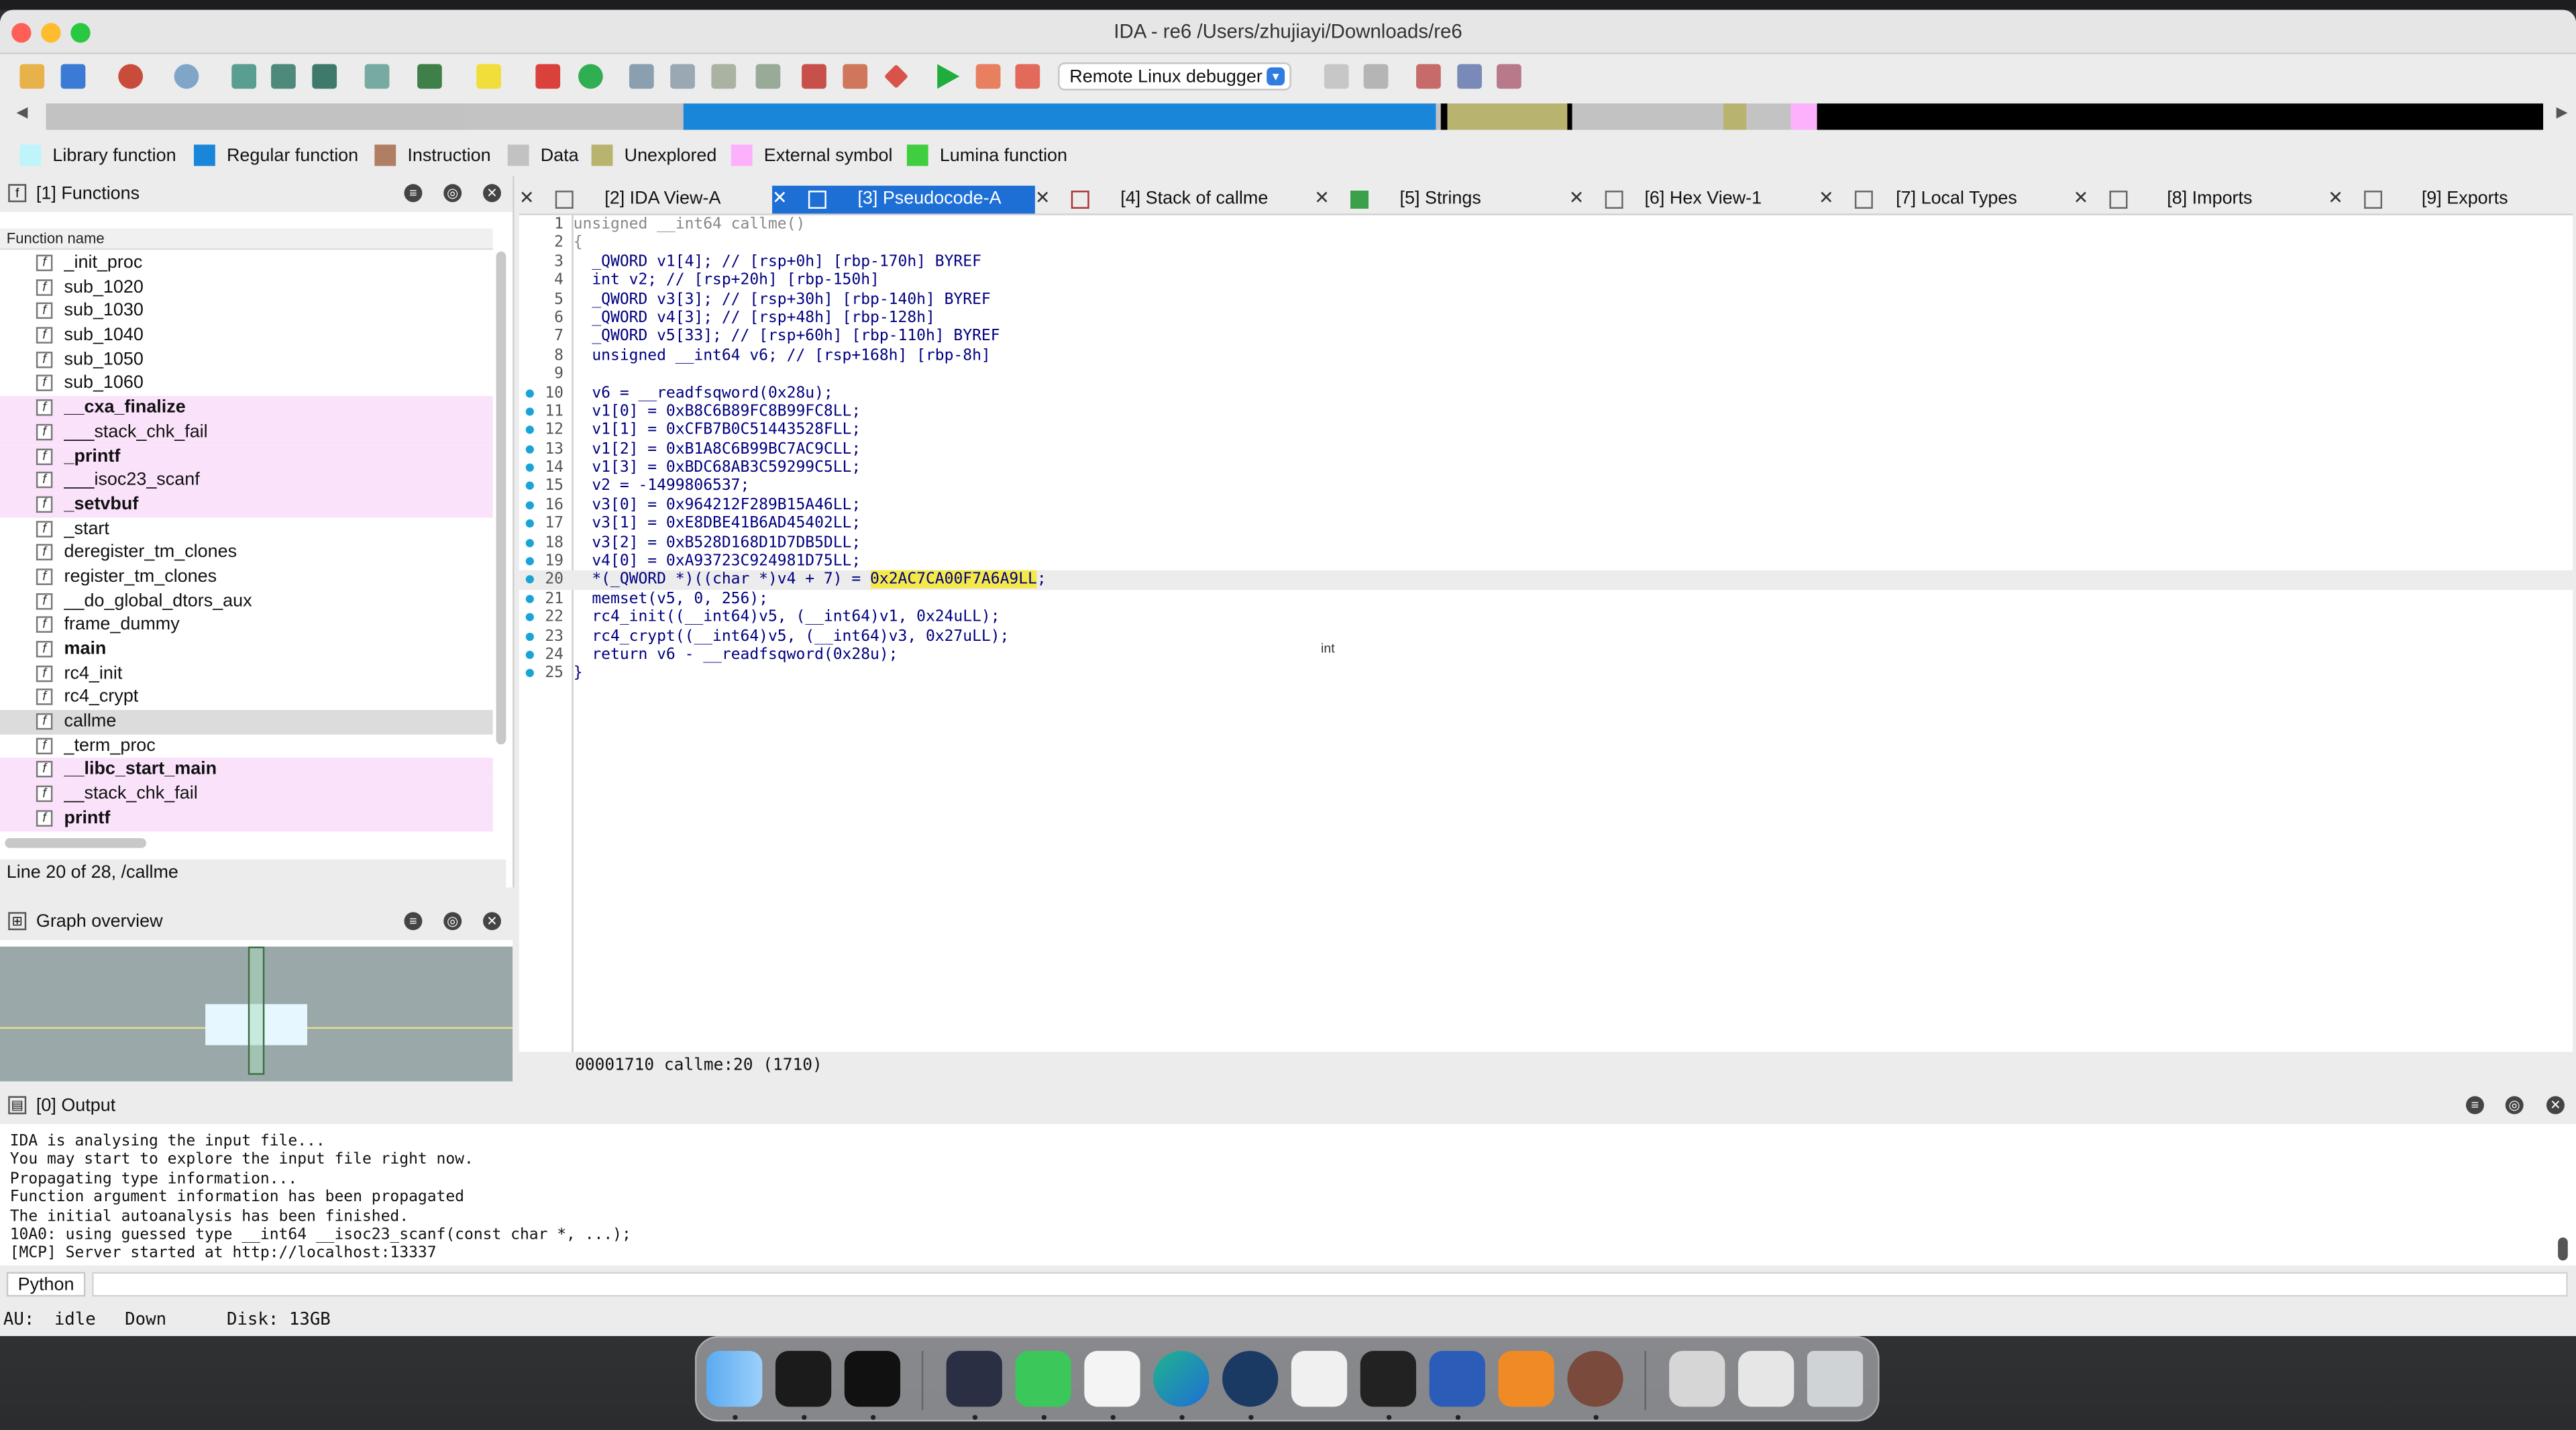 Image resolution: width=2576 pixels, height=1430 pixels. I want to click on code-line: 15 v2 = -1499806537;, so click(1546, 486).